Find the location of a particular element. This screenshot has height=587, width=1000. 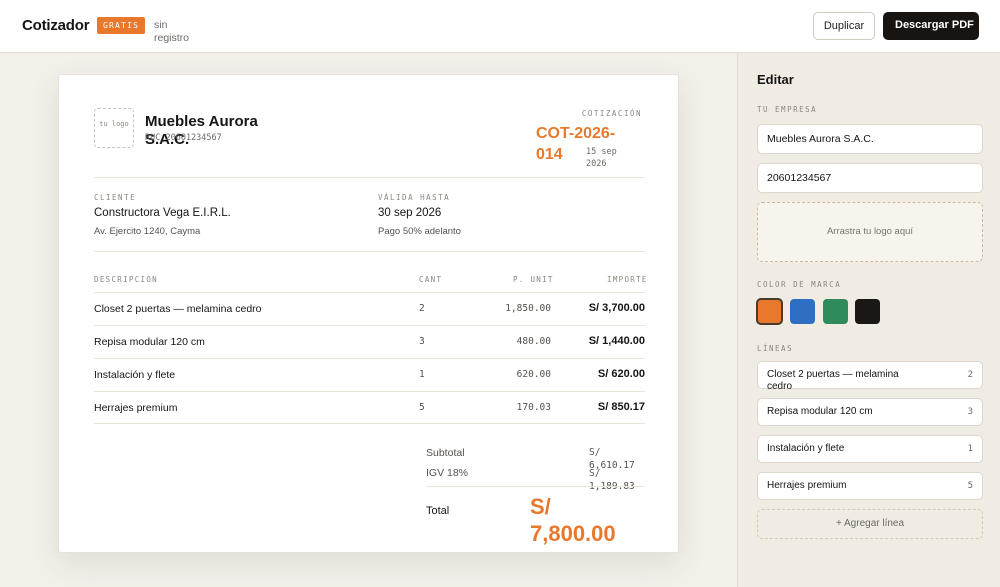

free-badge: GRATIS is located at coordinates (121, 25).